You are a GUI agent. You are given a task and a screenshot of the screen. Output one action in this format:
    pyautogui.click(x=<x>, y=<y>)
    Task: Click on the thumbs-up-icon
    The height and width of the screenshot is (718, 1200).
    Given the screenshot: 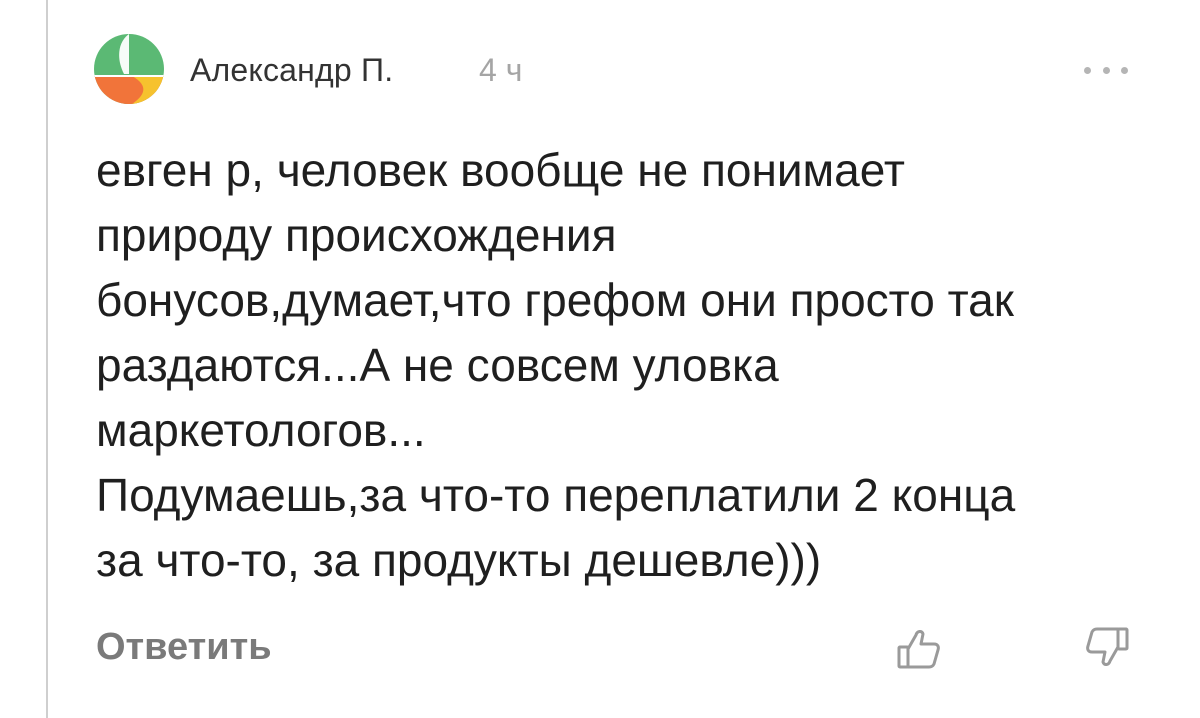 What is the action you would take?
    pyautogui.click(x=919, y=648)
    